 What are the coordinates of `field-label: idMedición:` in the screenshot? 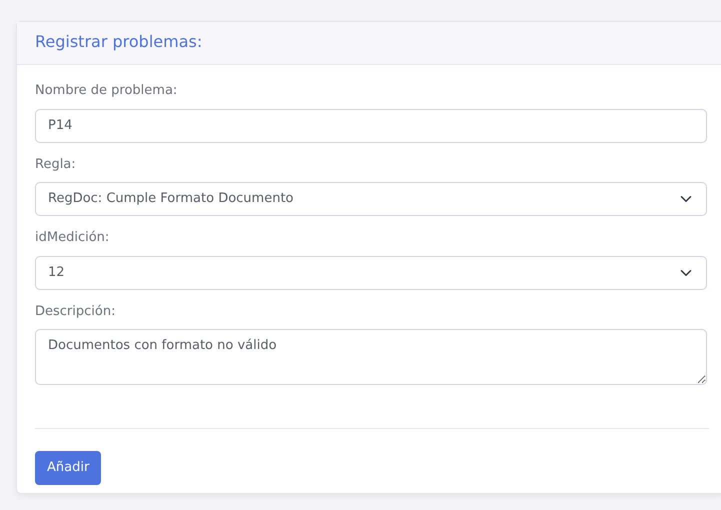 It's located at (72, 238).